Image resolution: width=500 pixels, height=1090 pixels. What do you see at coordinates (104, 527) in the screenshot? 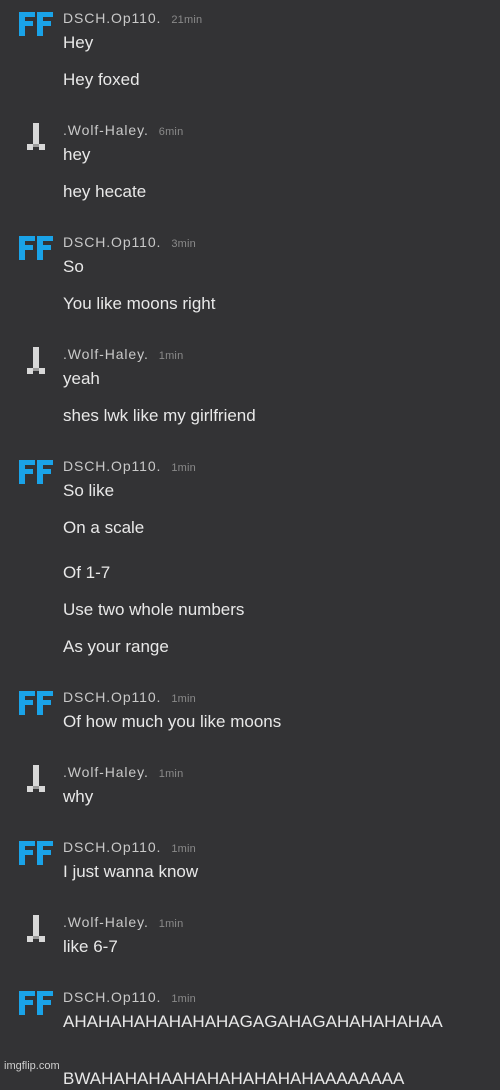
I see `message-text: On a scale` at bounding box center [104, 527].